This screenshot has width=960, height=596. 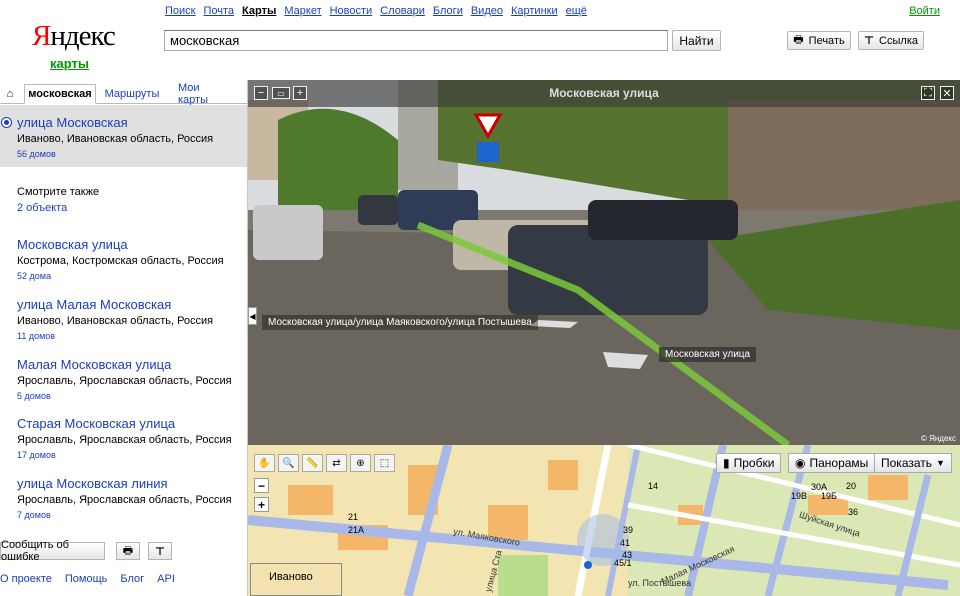 I want to click on result-title: улица Московская линия, so click(x=124, y=483).